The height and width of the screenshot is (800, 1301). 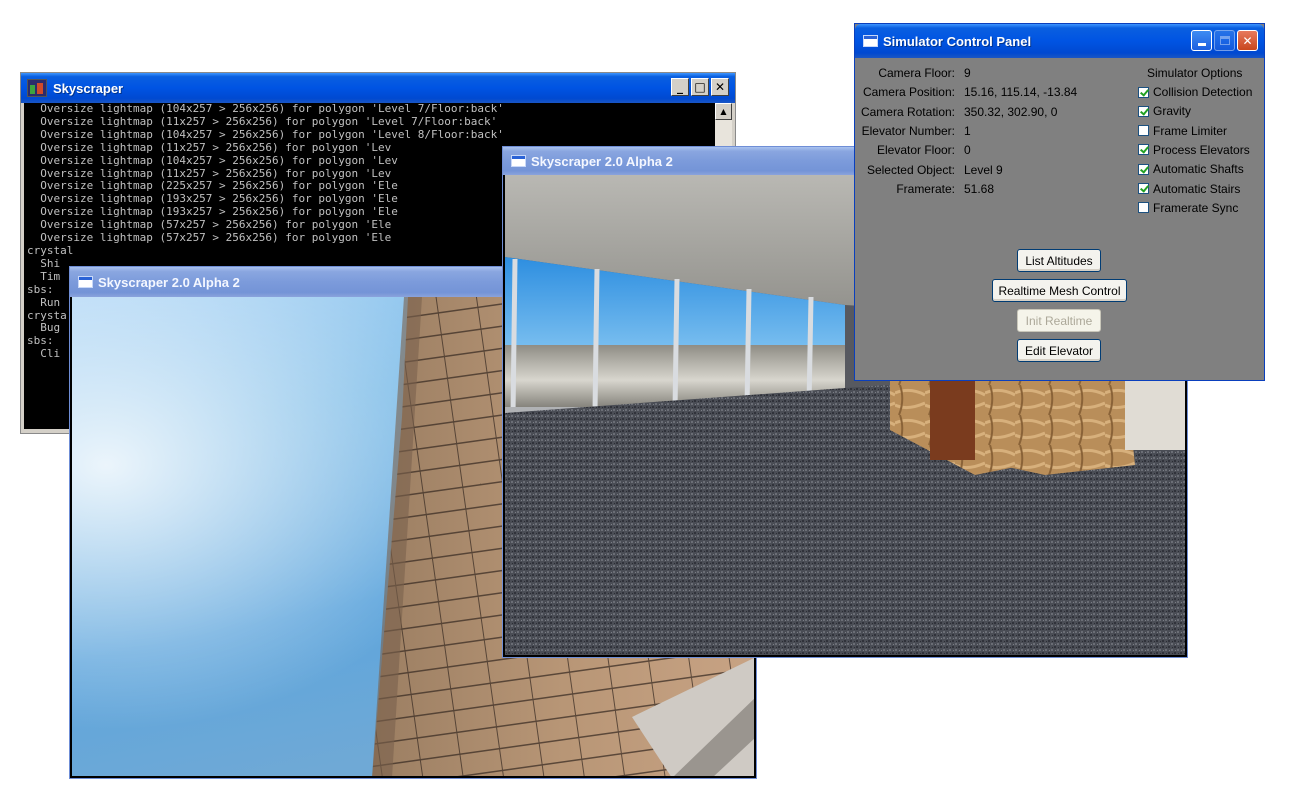 I want to click on console-maximize-button: □, so click(x=700, y=87).